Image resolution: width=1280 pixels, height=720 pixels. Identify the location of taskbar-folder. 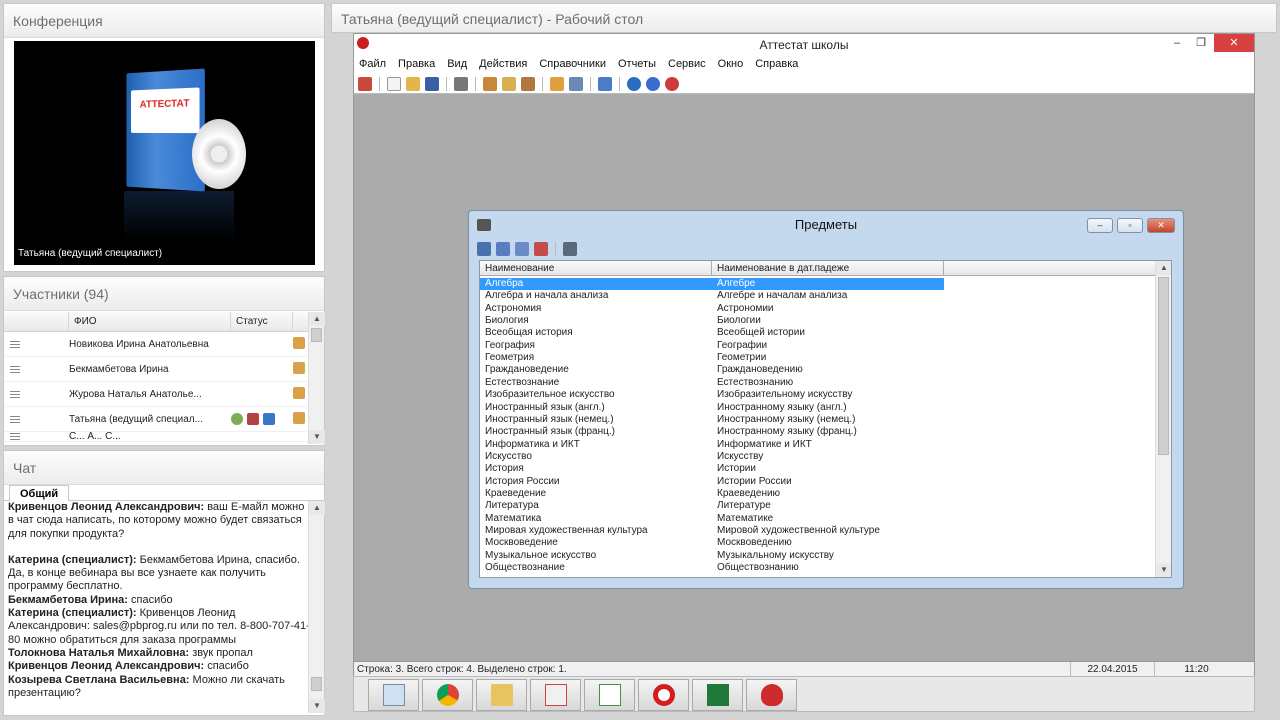
(501, 695).